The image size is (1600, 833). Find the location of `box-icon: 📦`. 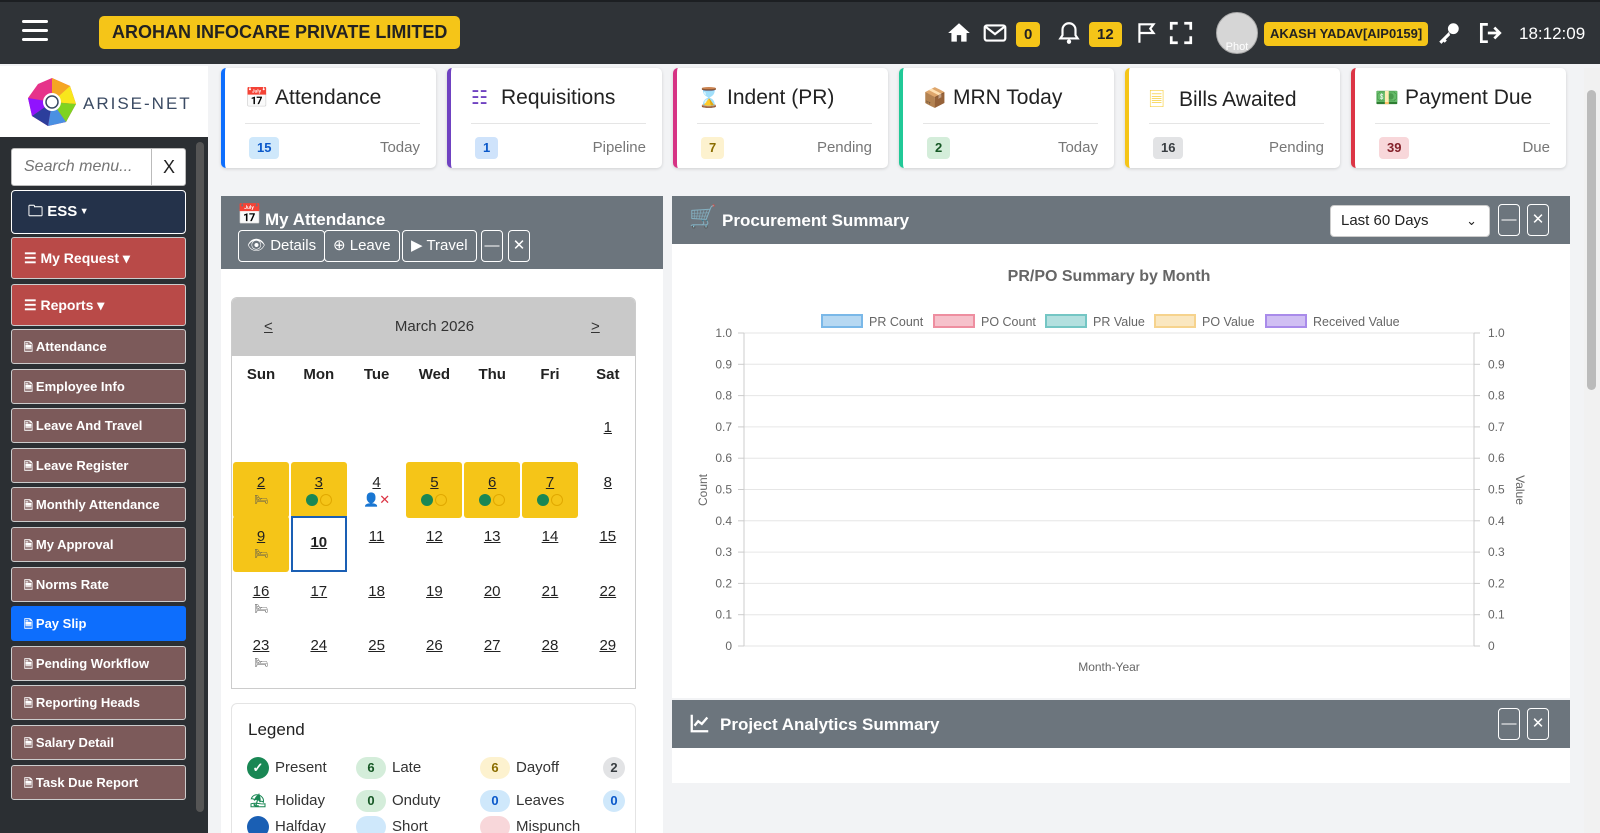

box-icon: 📦 is located at coordinates (935, 98).